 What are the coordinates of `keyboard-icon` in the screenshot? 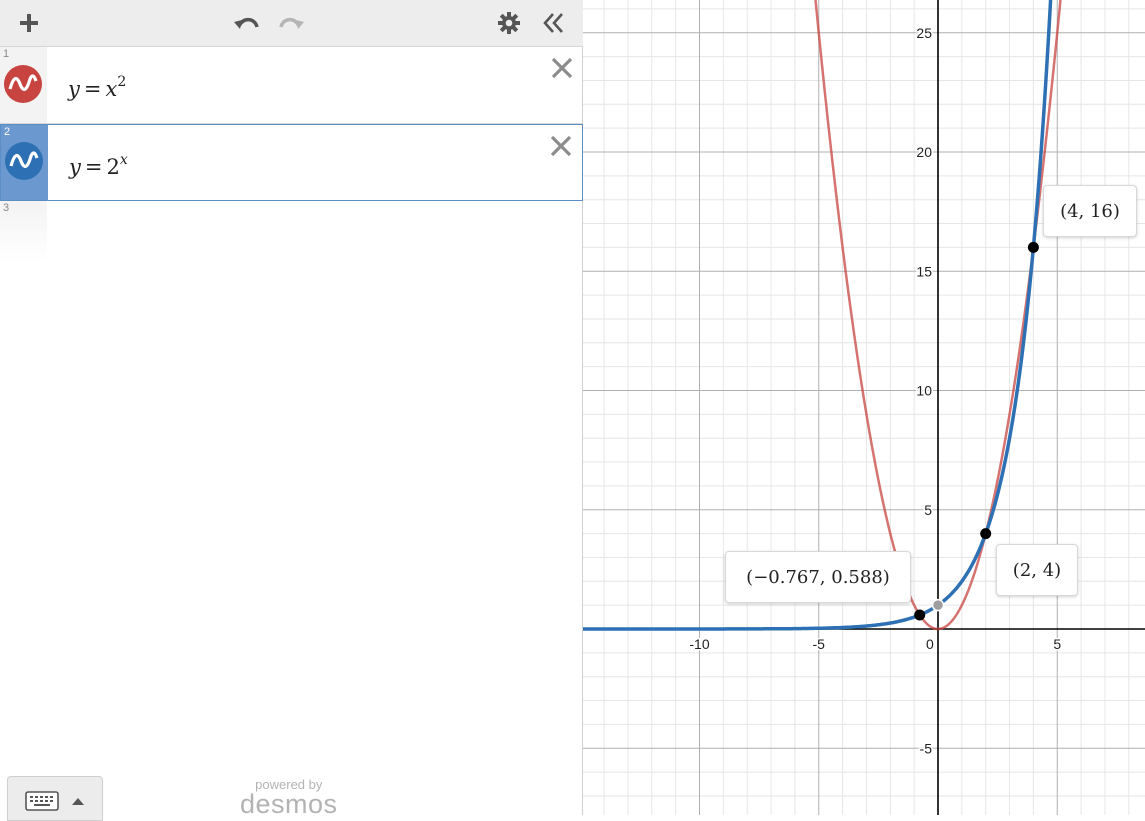 It's located at (42, 801).